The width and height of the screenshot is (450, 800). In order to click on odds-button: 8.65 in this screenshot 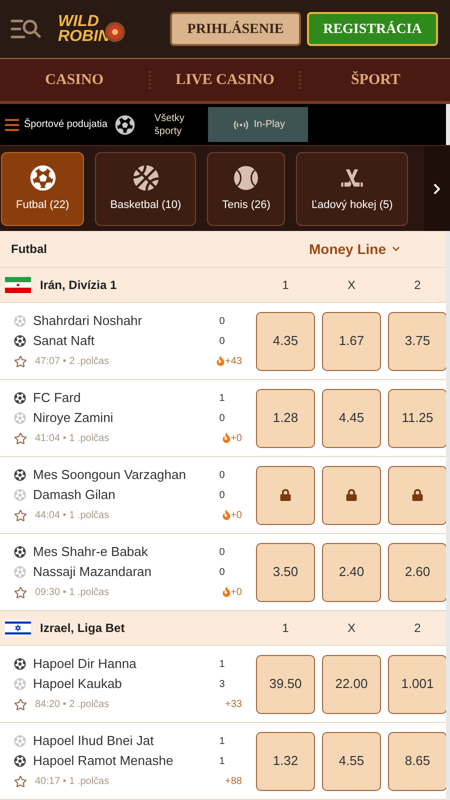, I will do `click(417, 761)`.